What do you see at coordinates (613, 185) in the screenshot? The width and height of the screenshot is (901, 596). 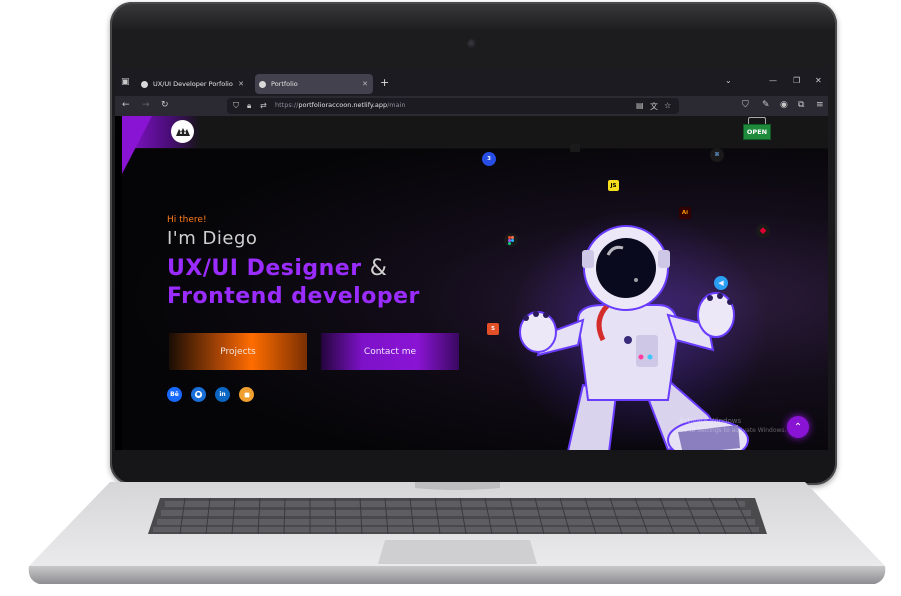 I see `javascript-icon: JS` at bounding box center [613, 185].